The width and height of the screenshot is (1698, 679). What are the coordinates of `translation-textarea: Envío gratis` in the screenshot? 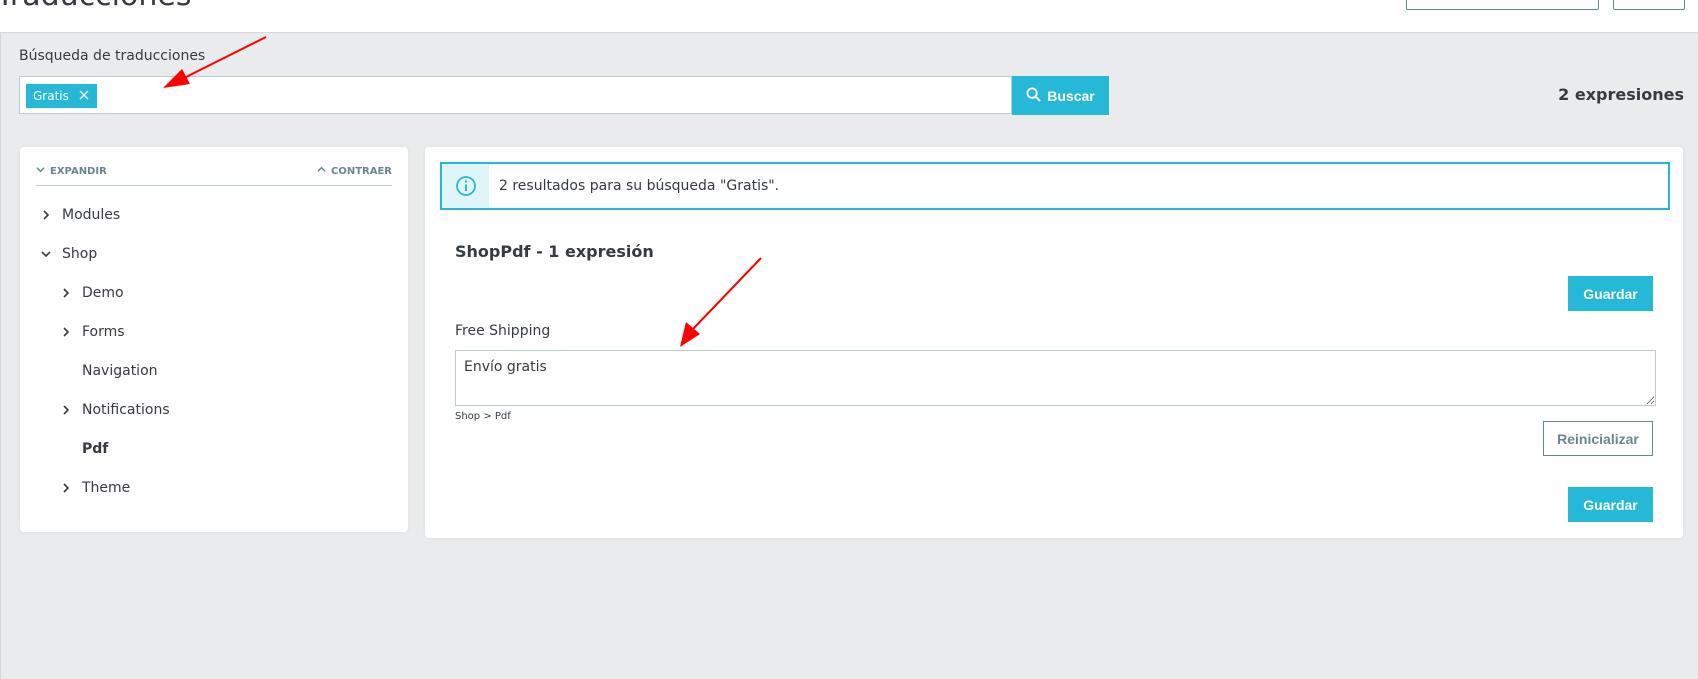 It's located at (1055, 378).